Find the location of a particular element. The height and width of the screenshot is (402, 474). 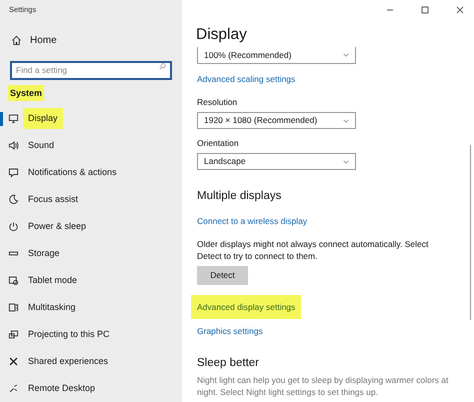

sidebar-item: Shared experiences is located at coordinates (91, 361).